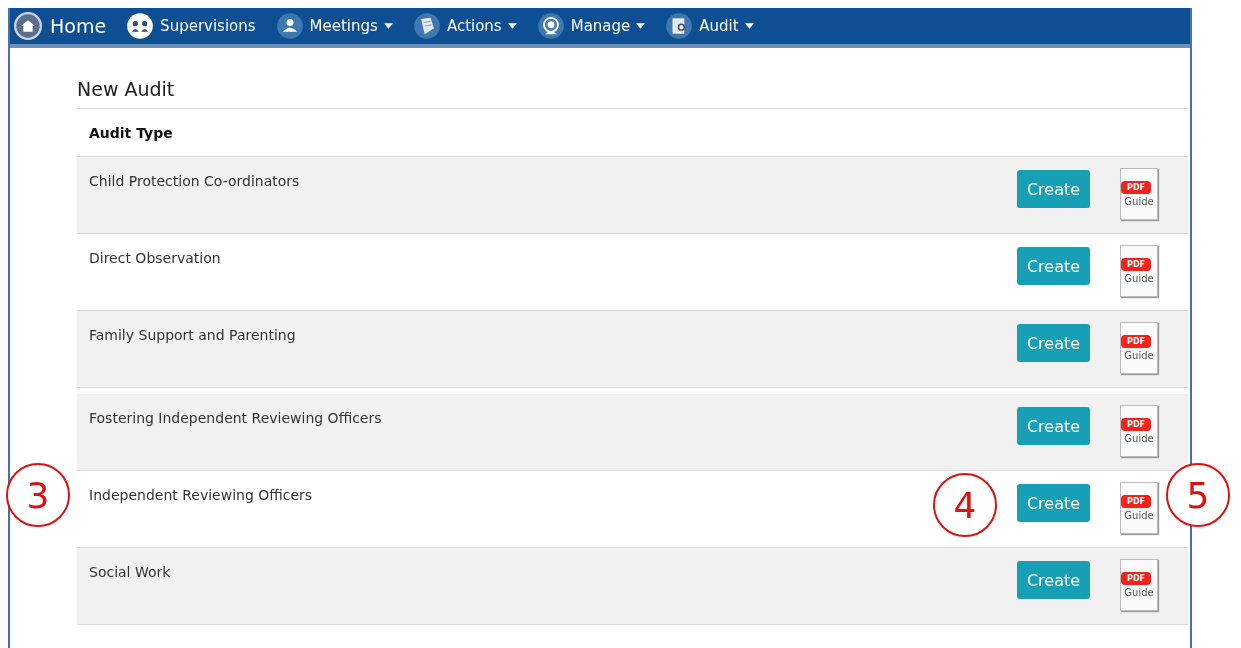 Image resolution: width=1241 pixels, height=648 pixels. What do you see at coordinates (191, 26) in the screenshot?
I see `nav-link: Supervisions` at bounding box center [191, 26].